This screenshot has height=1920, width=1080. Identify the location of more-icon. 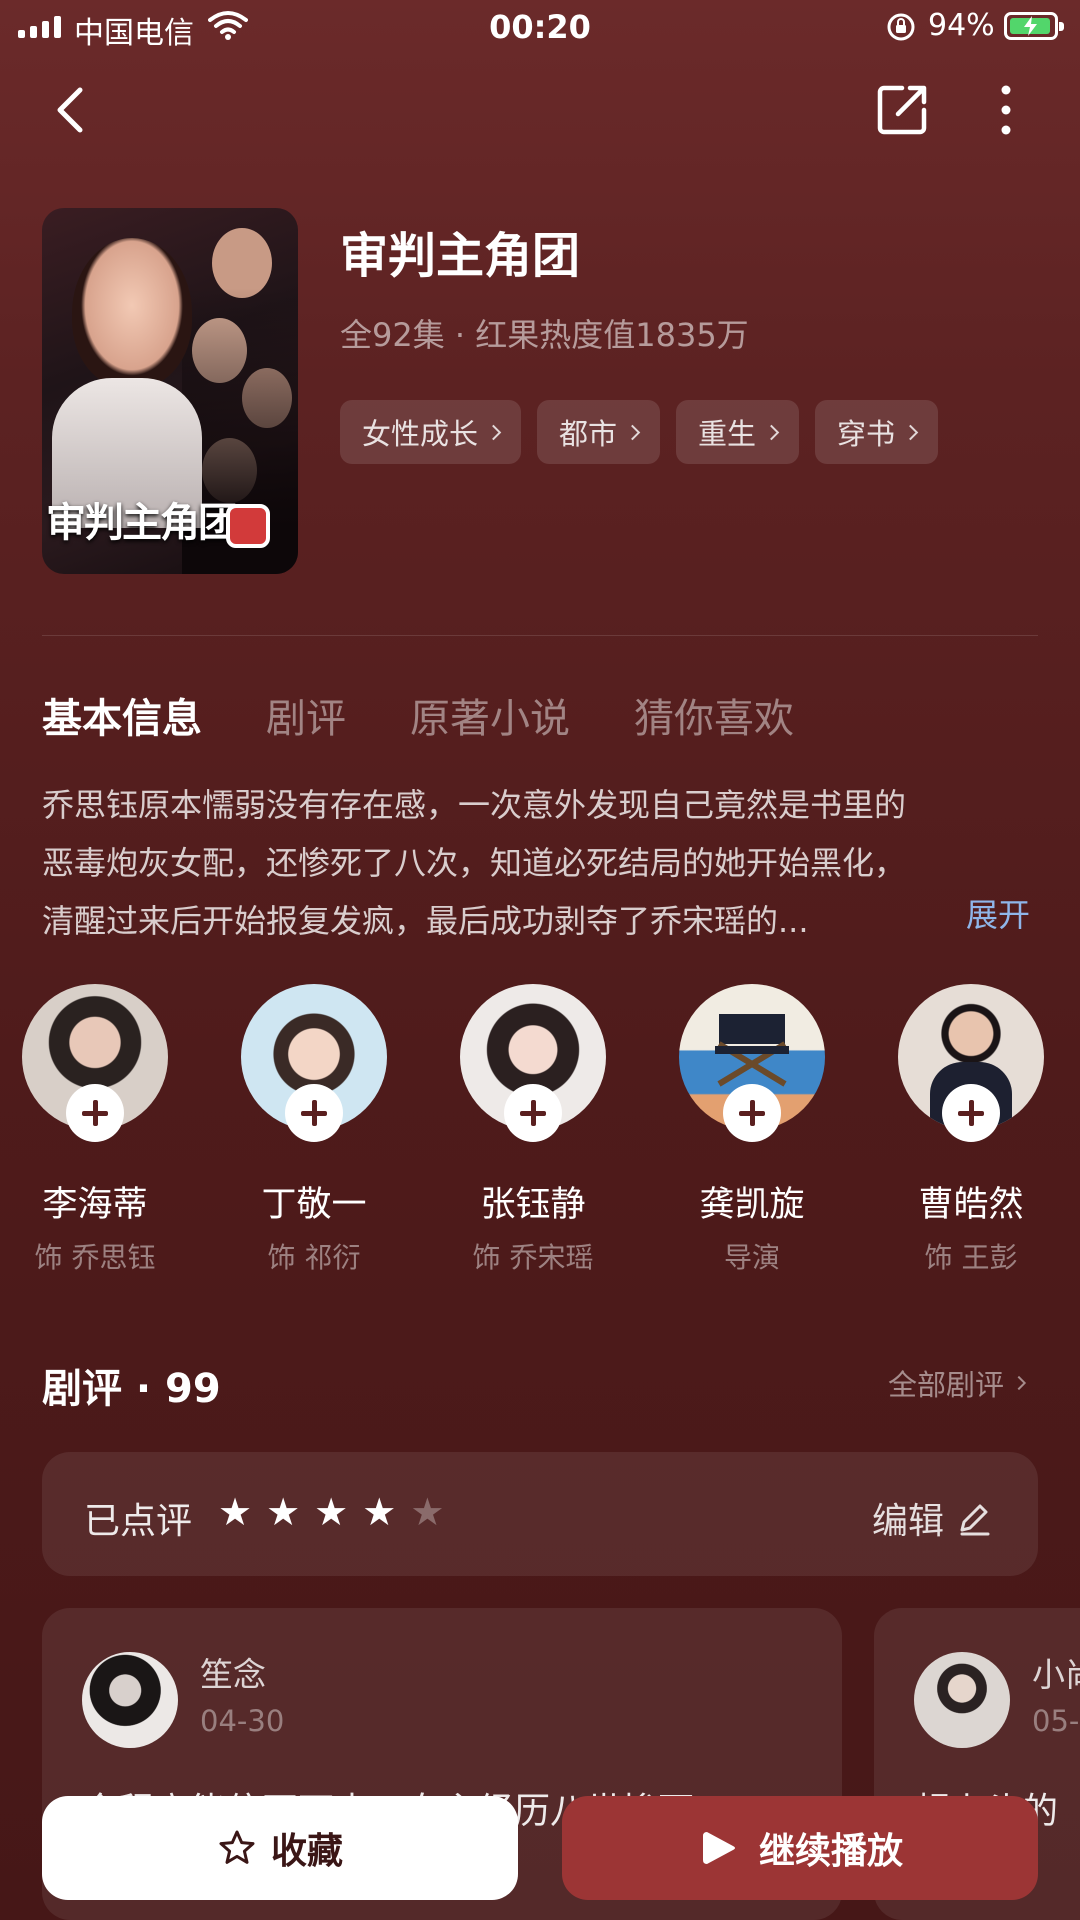
(1008, 110).